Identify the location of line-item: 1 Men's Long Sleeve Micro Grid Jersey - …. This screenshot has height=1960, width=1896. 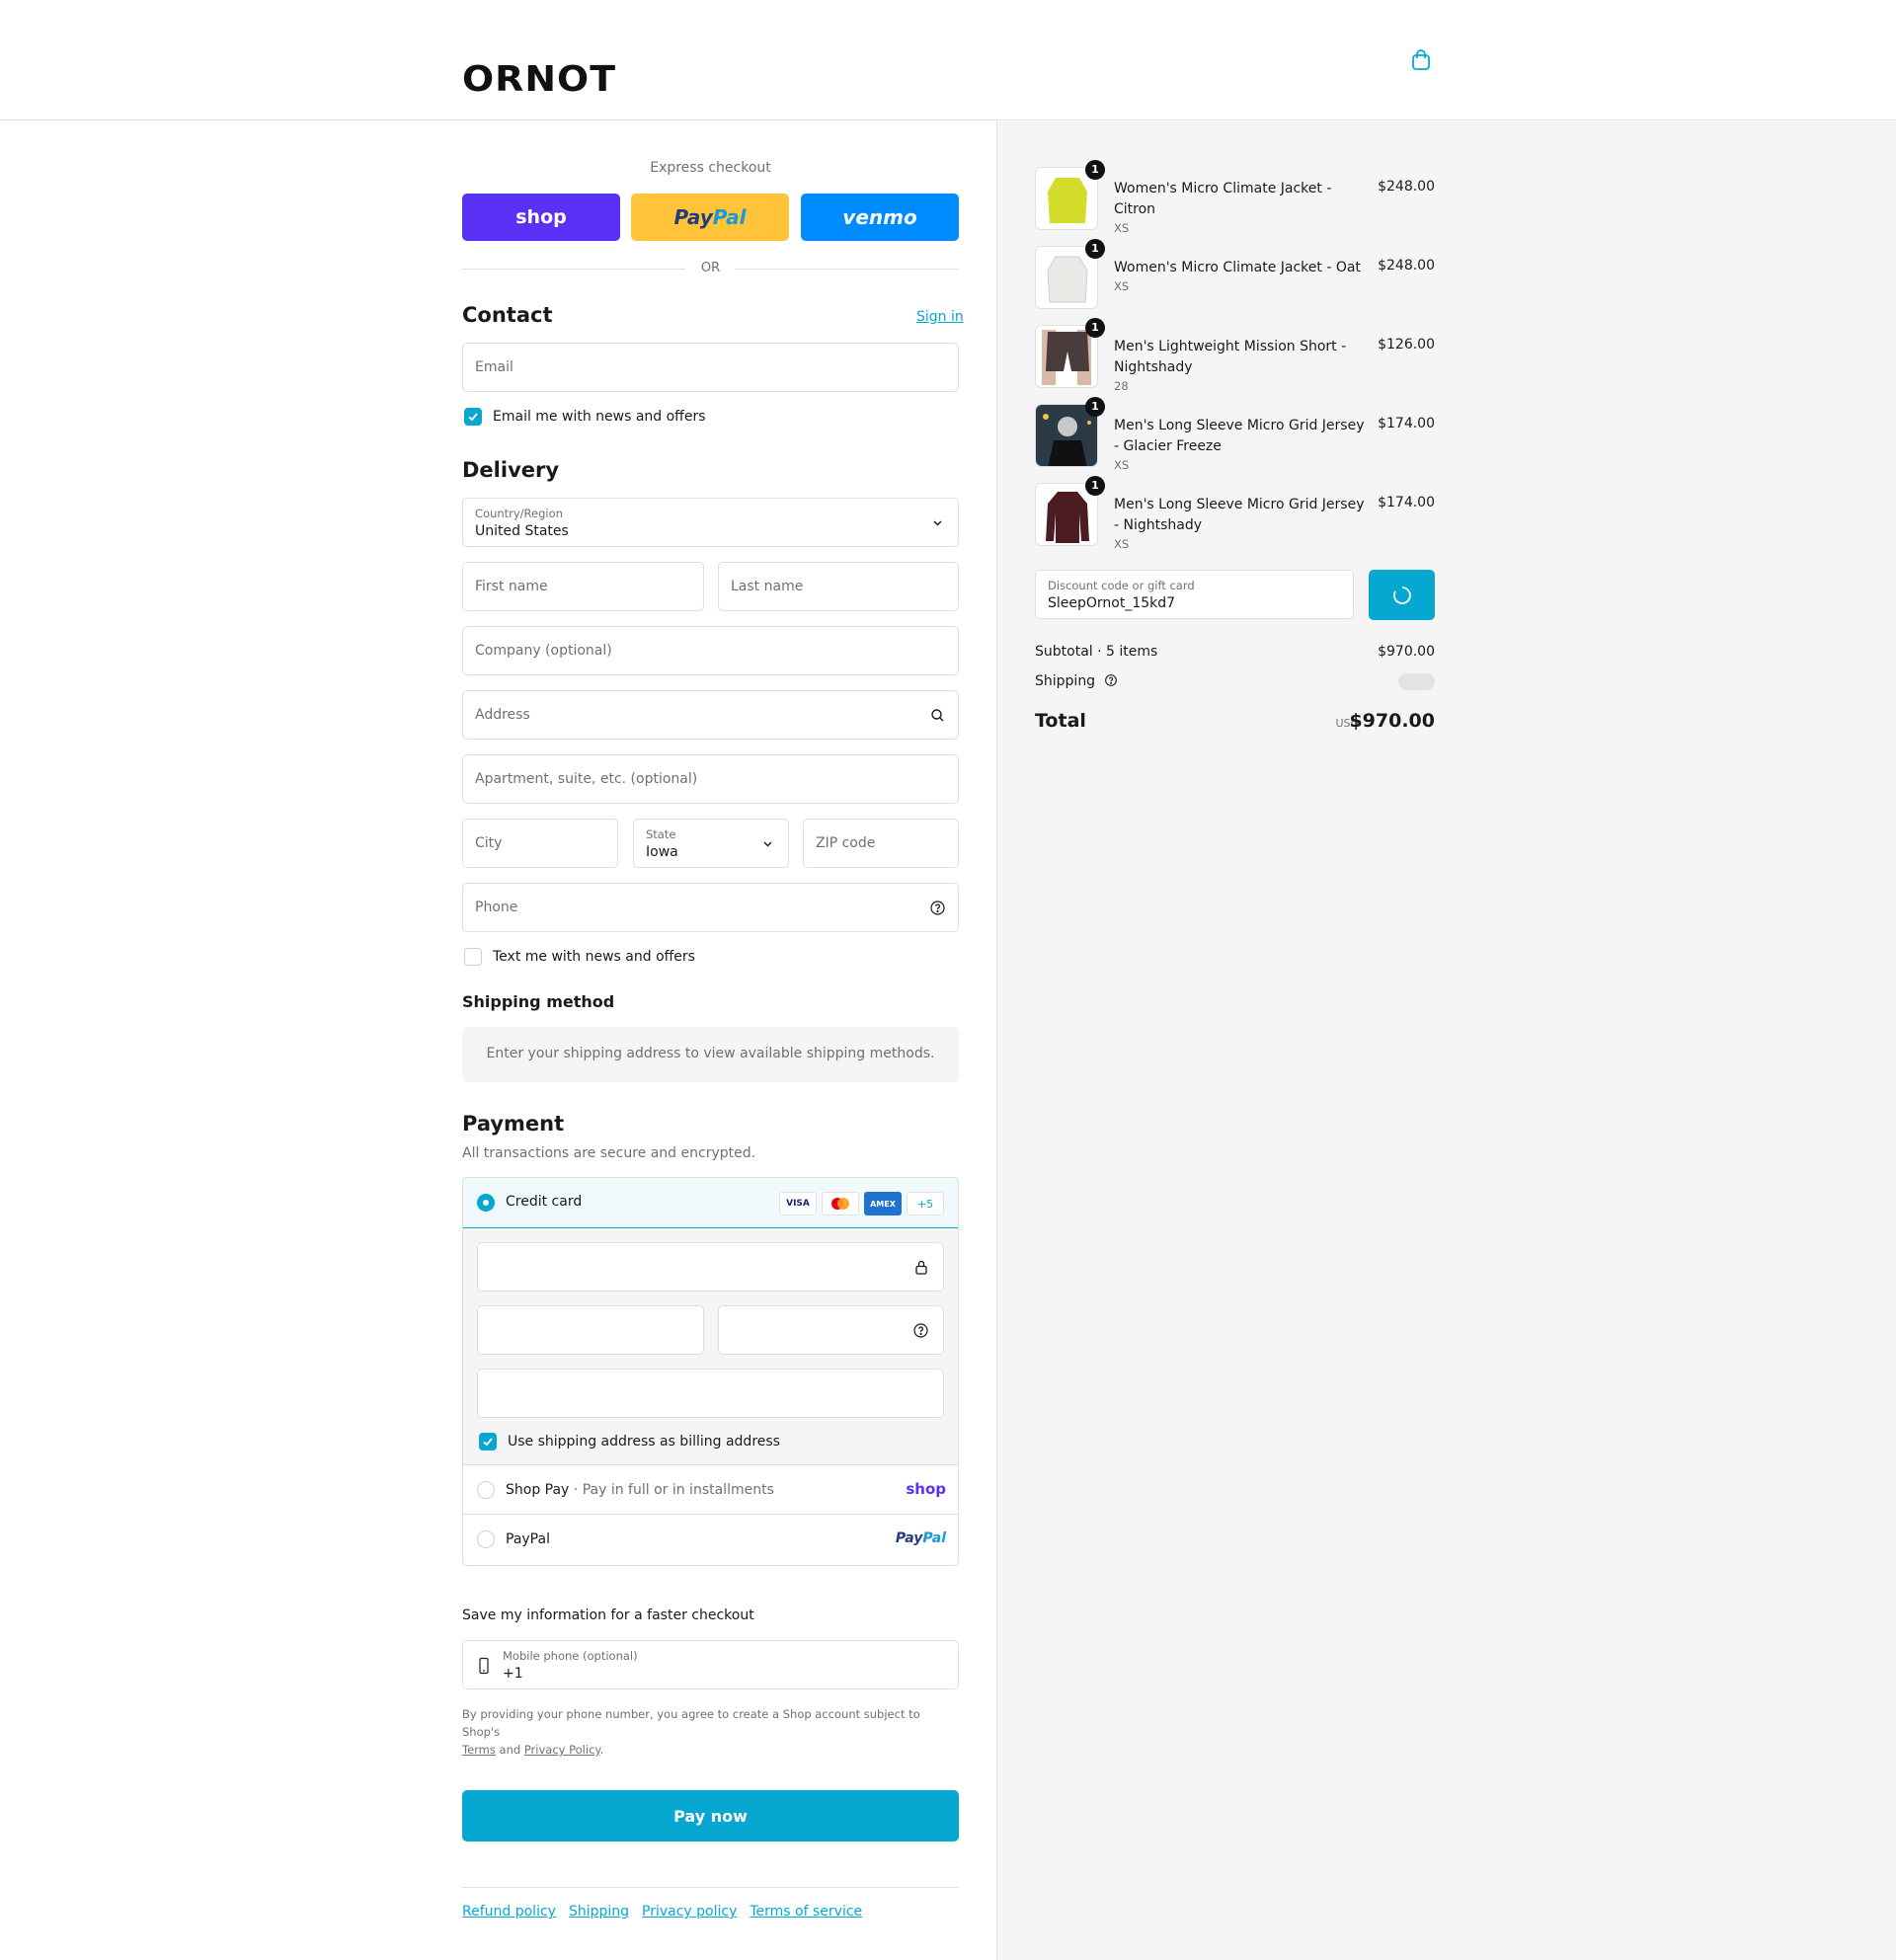
(1235, 513).